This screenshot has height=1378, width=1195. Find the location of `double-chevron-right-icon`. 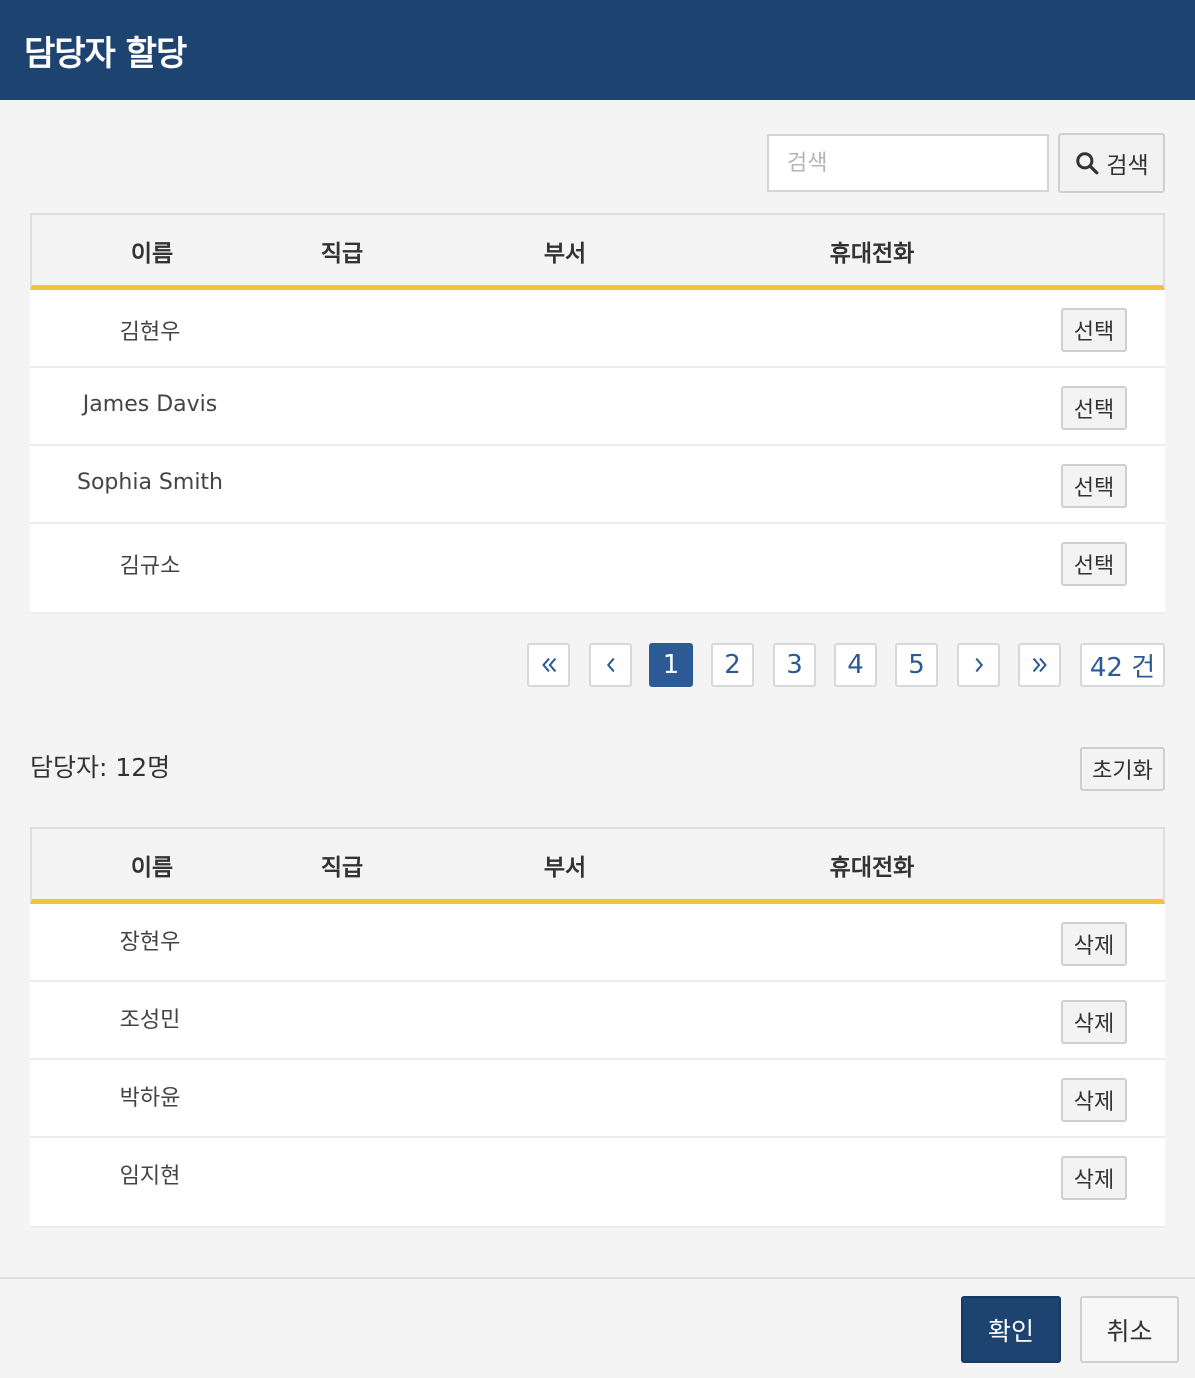

double-chevron-right-icon is located at coordinates (1039, 665).